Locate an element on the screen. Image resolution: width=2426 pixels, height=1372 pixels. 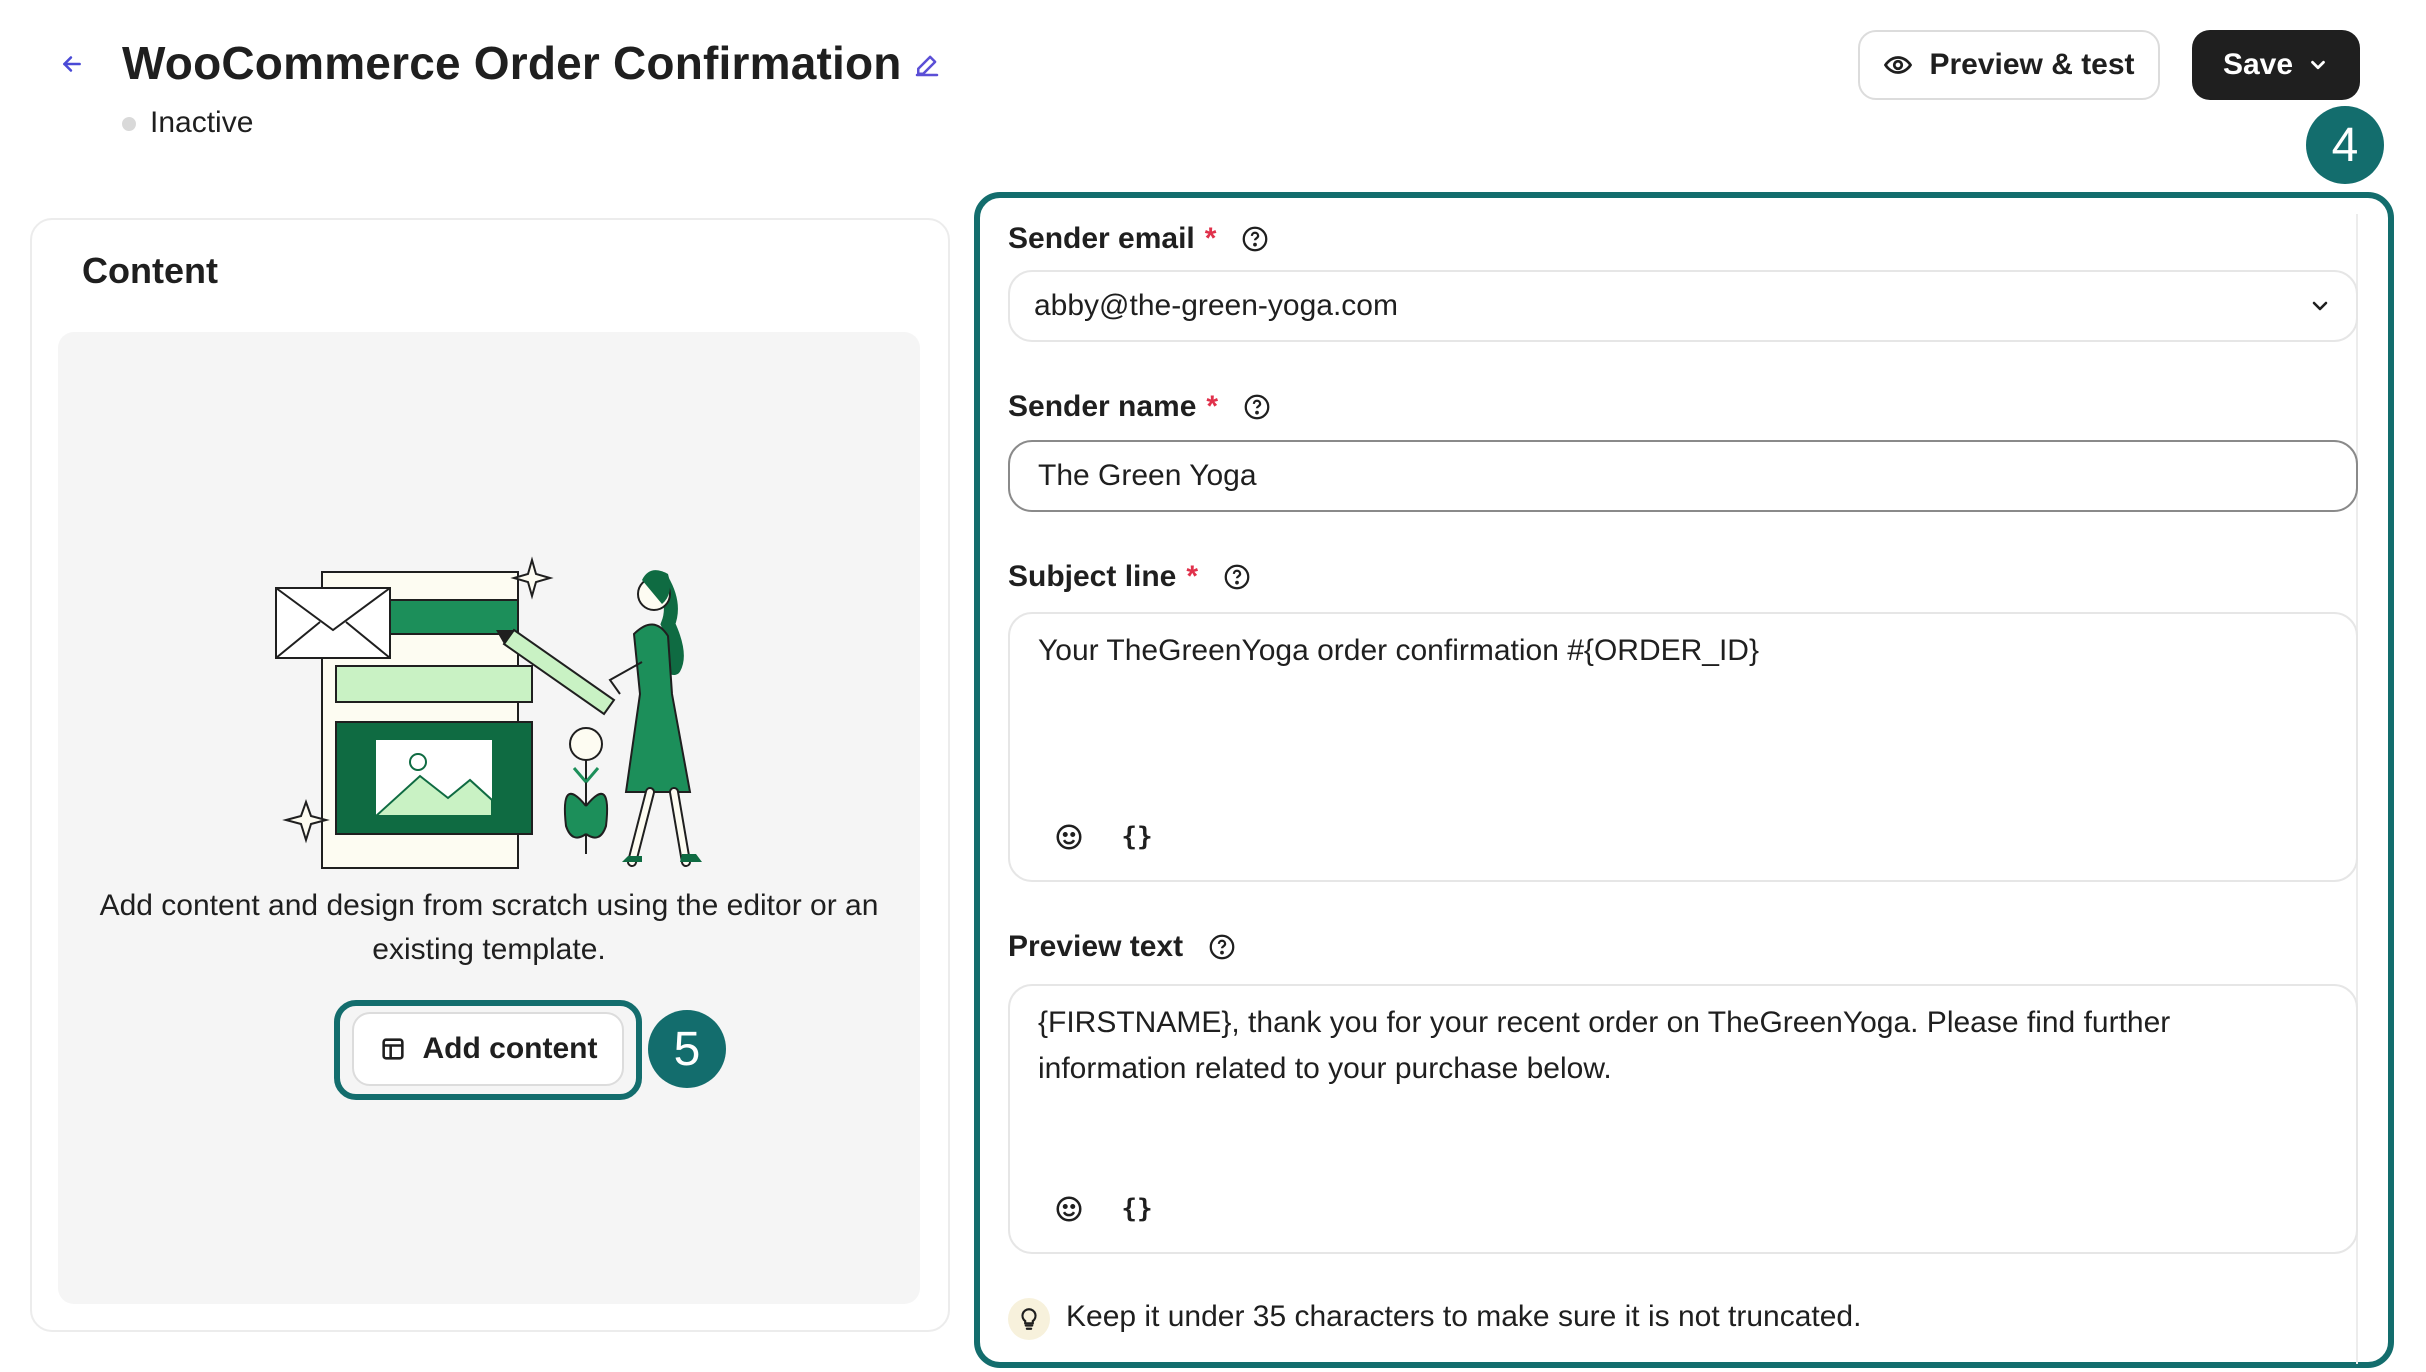
add-content-label: Add content is located at coordinates (510, 1048).